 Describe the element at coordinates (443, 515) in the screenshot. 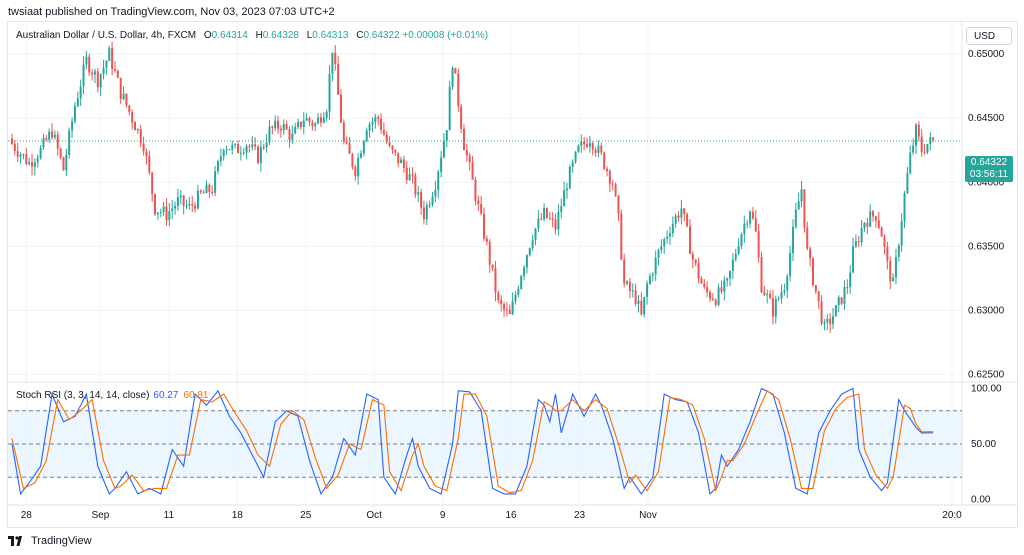

I see `time-tick-label: 9` at that location.